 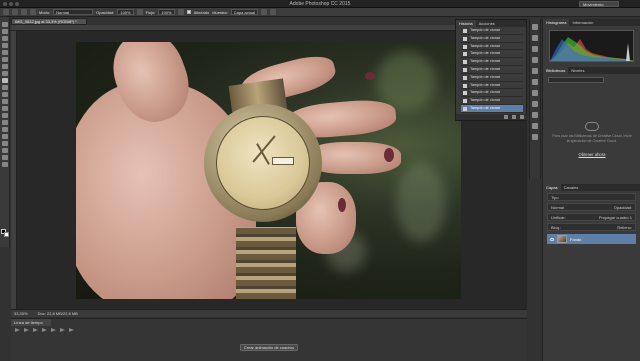 What do you see at coordinates (571, 187) in the screenshot?
I see `tab-canales: Canales` at bounding box center [571, 187].